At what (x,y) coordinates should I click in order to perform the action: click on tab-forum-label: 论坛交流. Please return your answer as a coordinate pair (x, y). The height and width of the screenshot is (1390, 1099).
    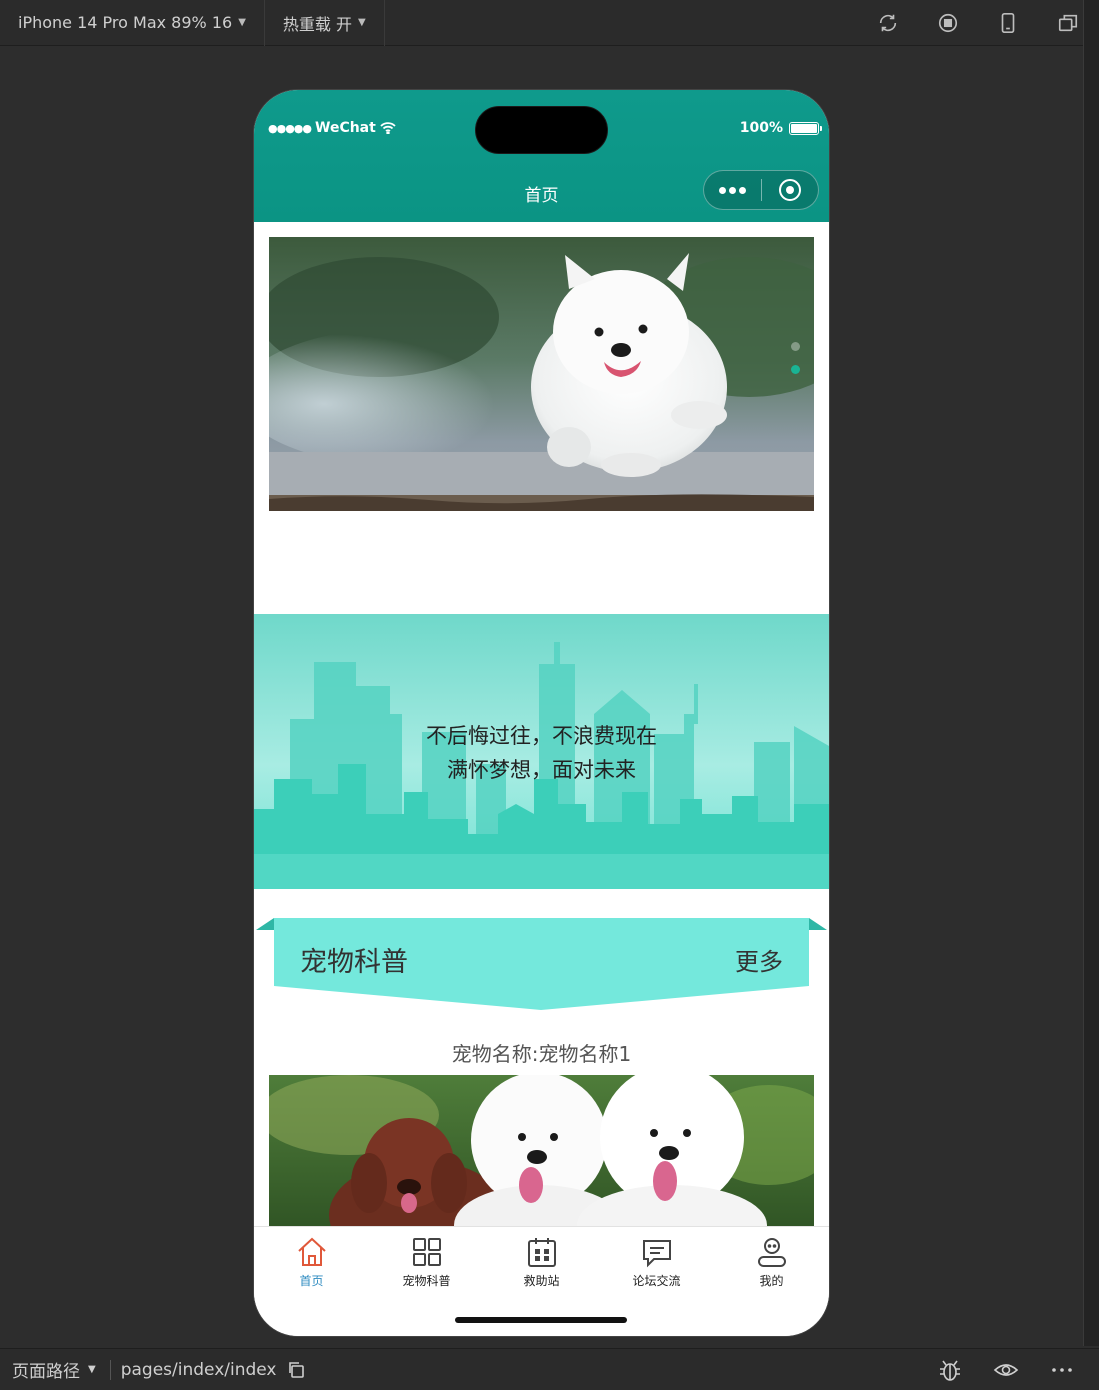
    Looking at the image, I should click on (656, 1281).